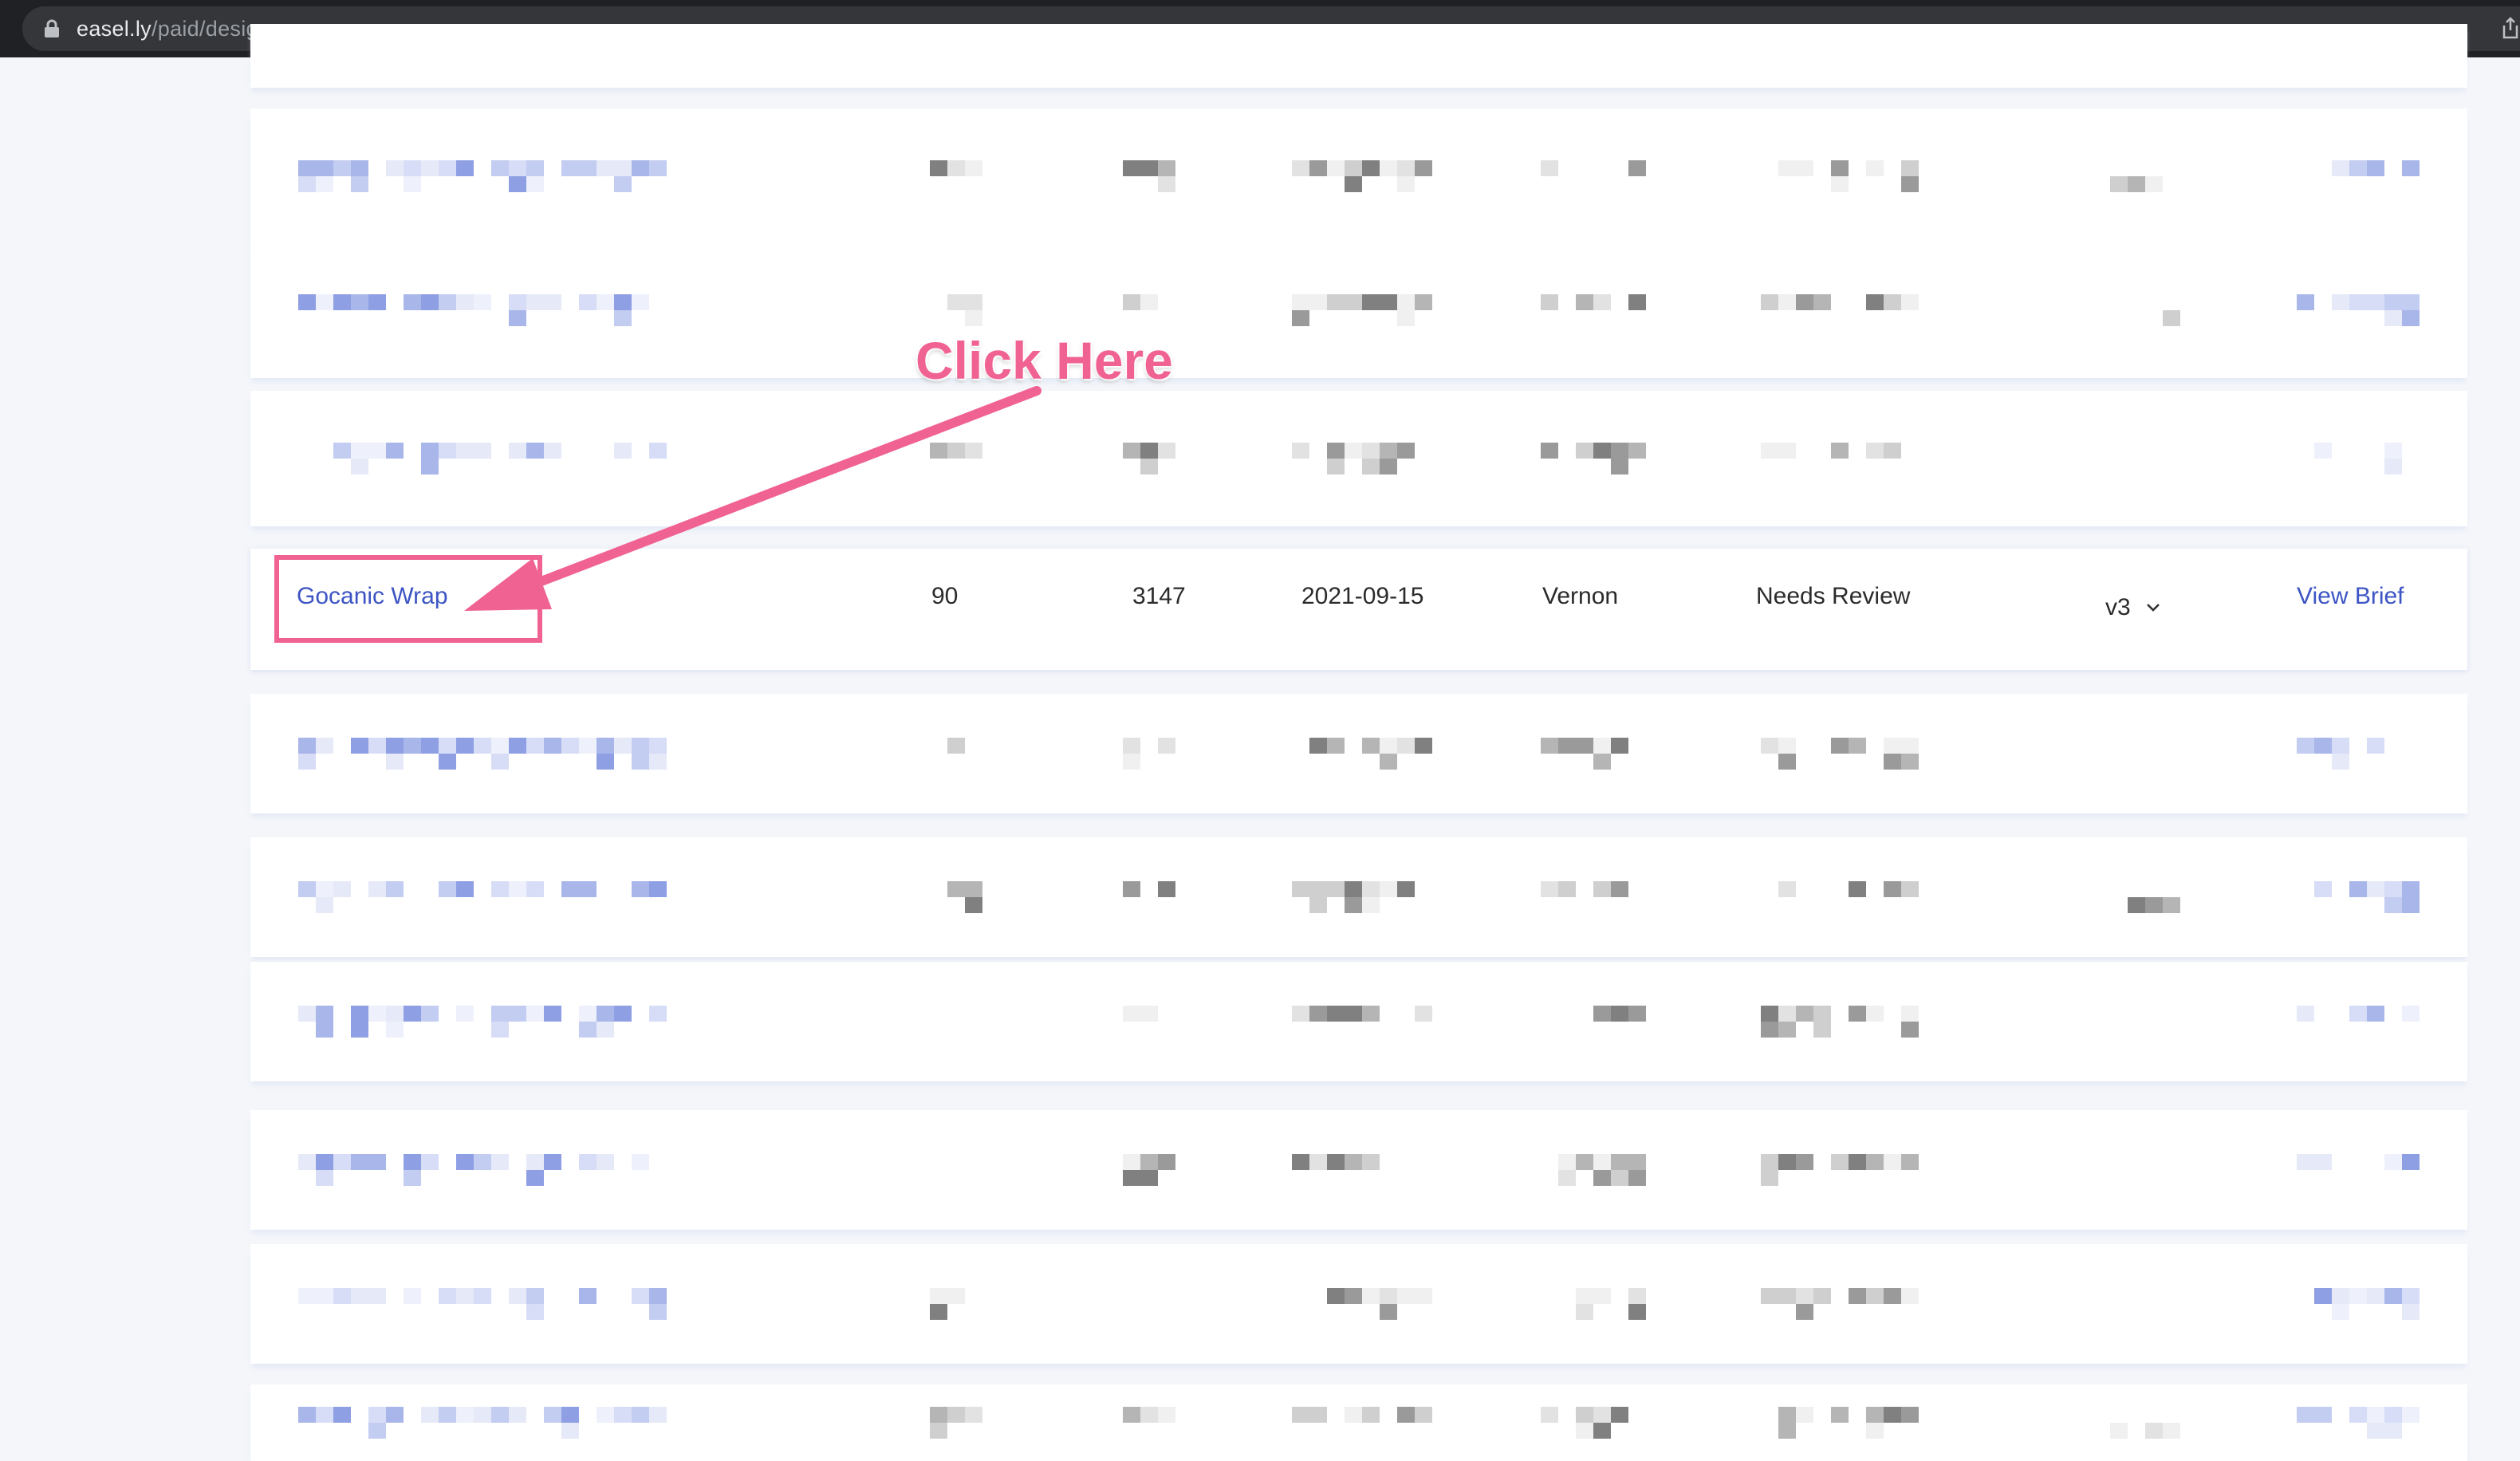  Describe the element at coordinates (2510, 28) in the screenshot. I see `share-icon` at that location.